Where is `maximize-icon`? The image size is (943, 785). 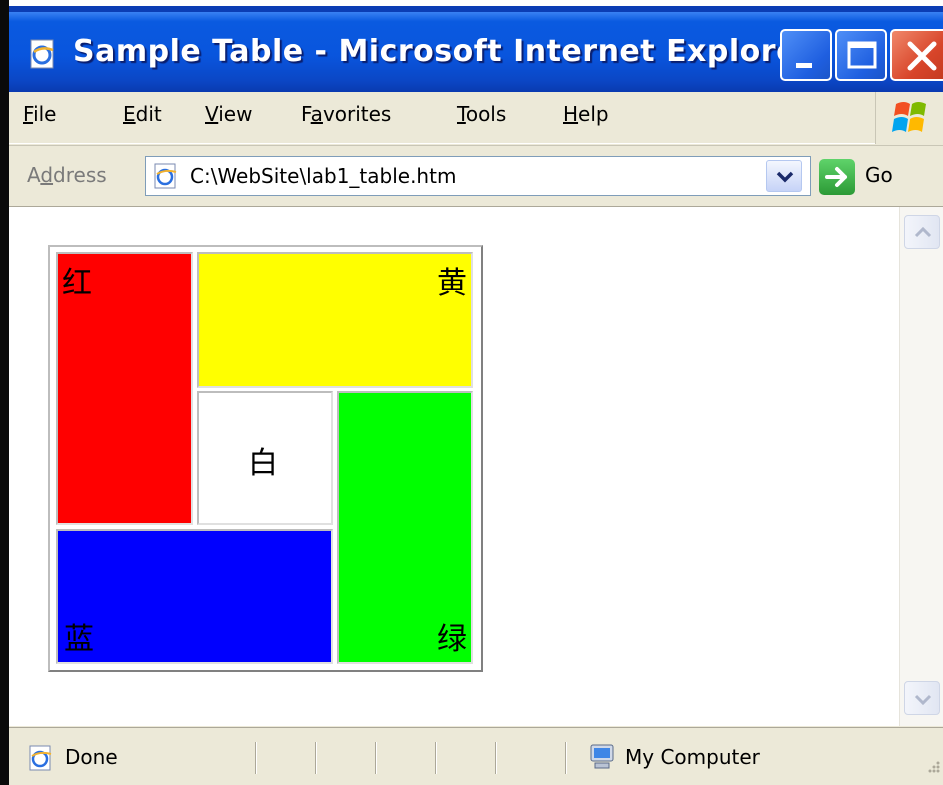 maximize-icon is located at coordinates (862, 55).